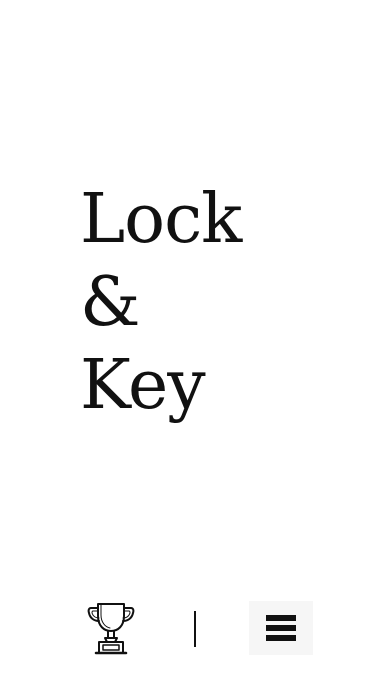 Image resolution: width=392 pixels, height=696 pixels. I want to click on title-line-key: Key, so click(143, 385).